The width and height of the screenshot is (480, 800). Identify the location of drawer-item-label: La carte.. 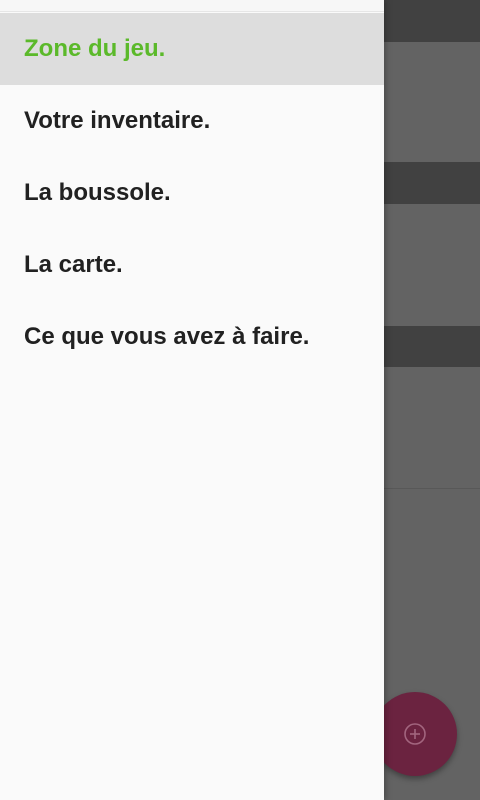
(73, 264).